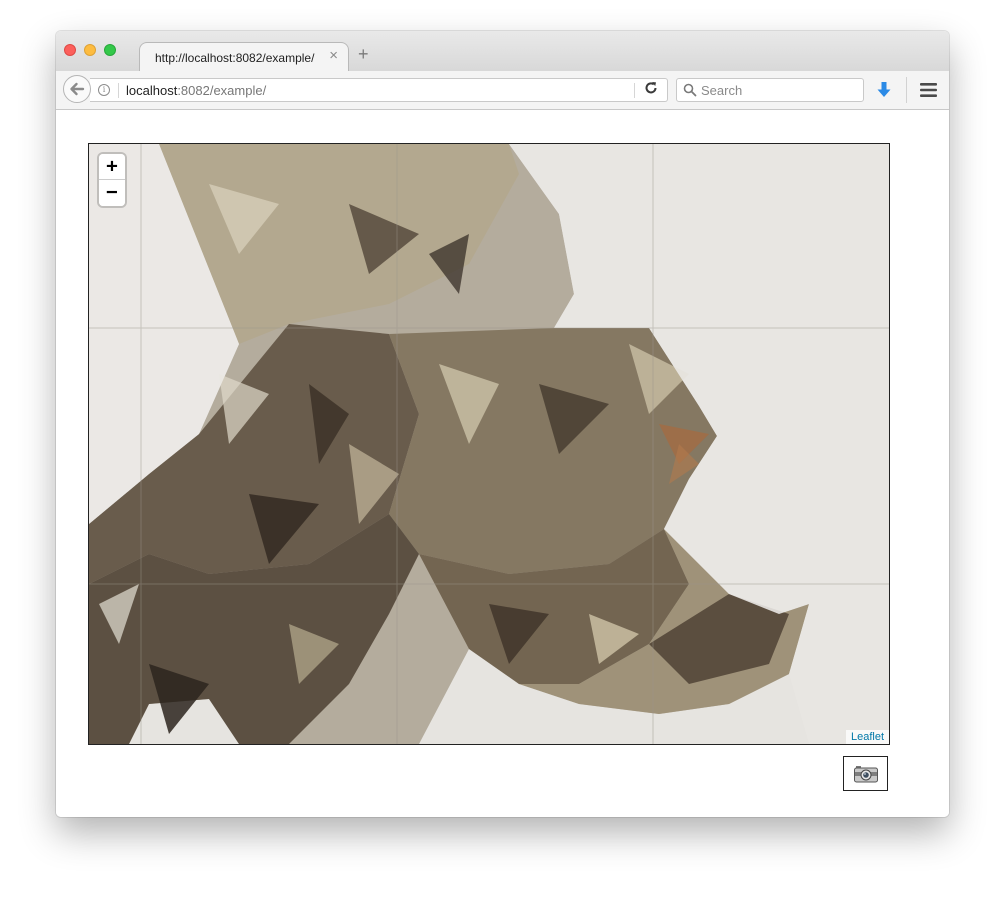 Image resolution: width=1005 pixels, height=897 pixels. Describe the element at coordinates (235, 58) in the screenshot. I see `tab-title: http://localhost:8082/example/` at that location.